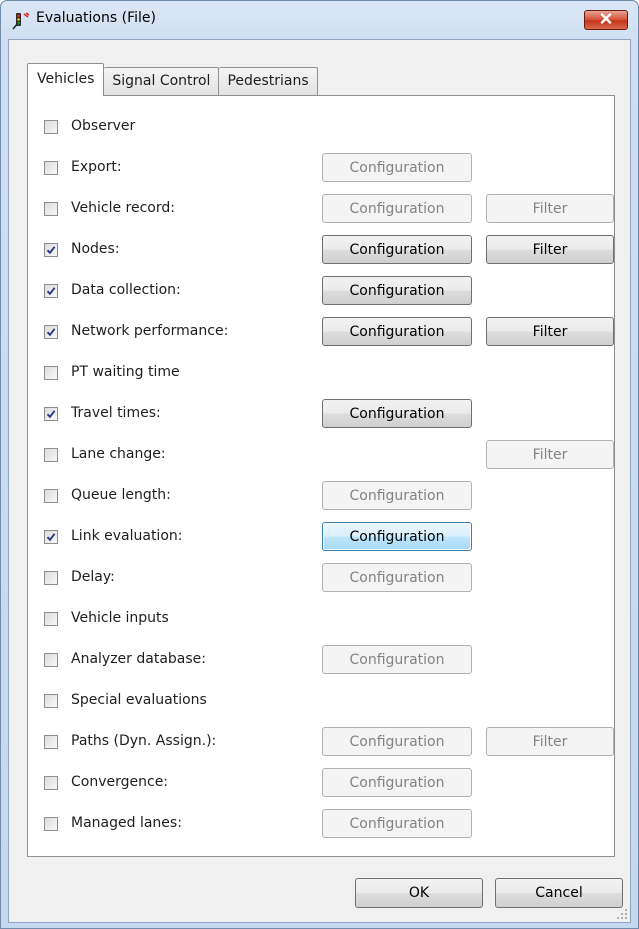  What do you see at coordinates (121, 495) in the screenshot?
I see `checkbox-label-queue-length: Queue length:` at bounding box center [121, 495].